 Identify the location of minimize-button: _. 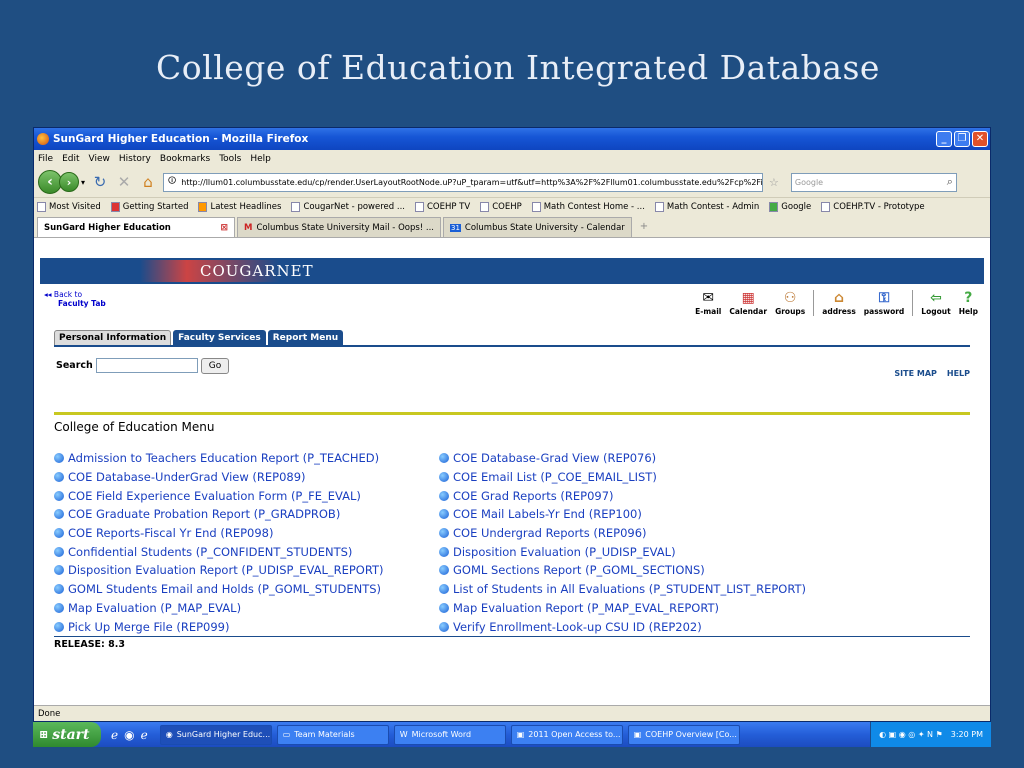
(944, 139).